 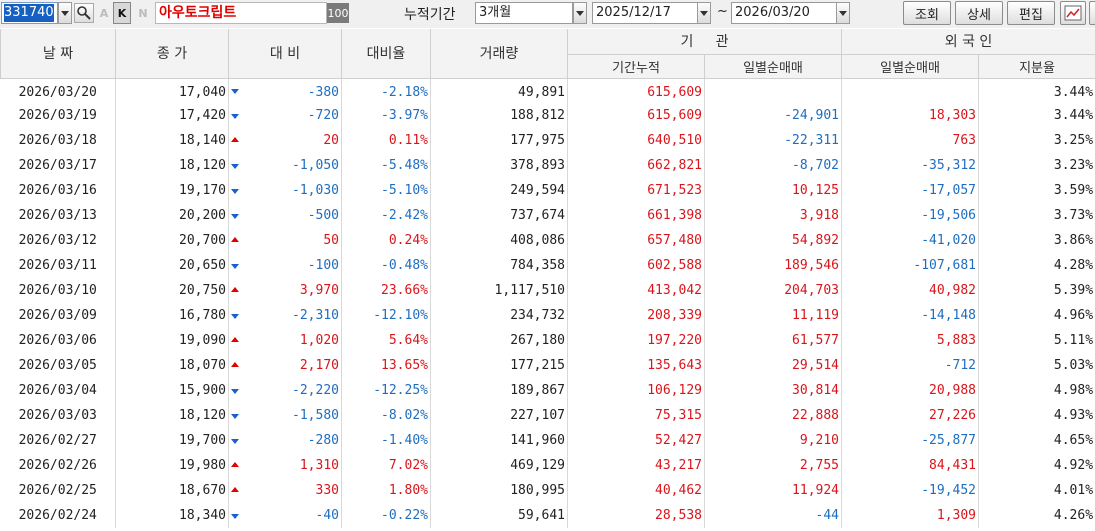 What do you see at coordinates (319, 465) in the screenshot?
I see `change-value: 1,310` at bounding box center [319, 465].